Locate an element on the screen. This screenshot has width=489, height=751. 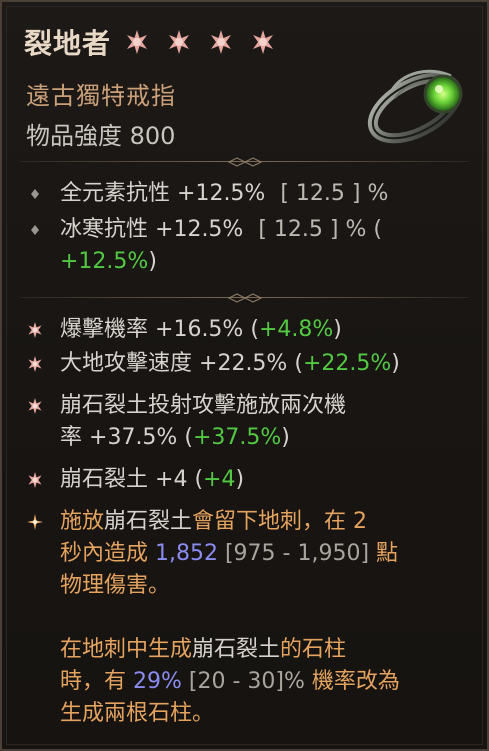
affix-bonus: +4.8% is located at coordinates (296, 329).